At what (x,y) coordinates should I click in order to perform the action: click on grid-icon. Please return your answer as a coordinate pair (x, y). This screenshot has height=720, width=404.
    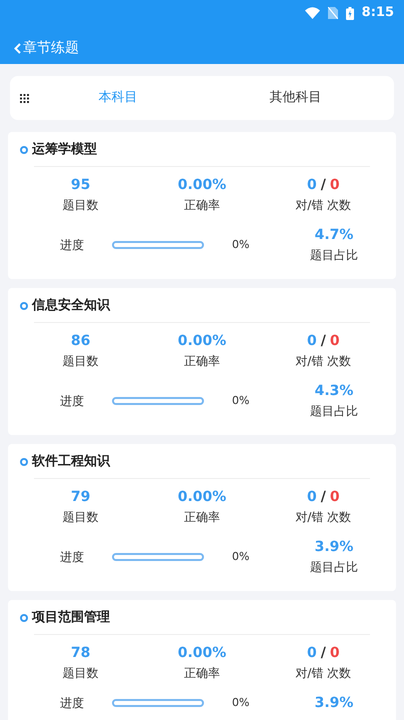
    Looking at the image, I should click on (24, 98).